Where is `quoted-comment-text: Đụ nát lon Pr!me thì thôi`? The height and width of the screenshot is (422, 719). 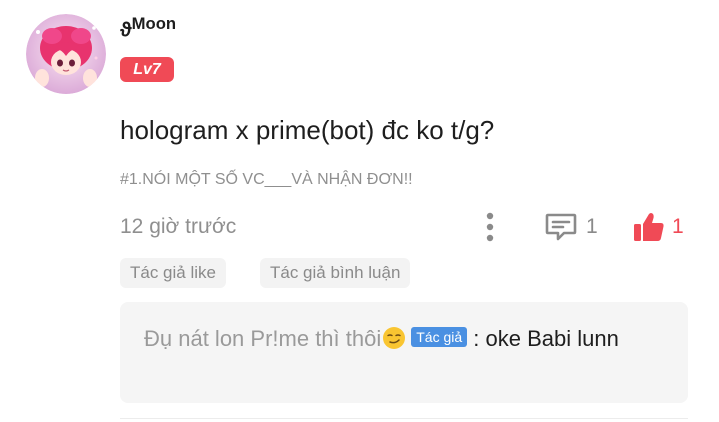
quoted-comment-text: Đụ nát lon Pr!me thì thôi is located at coordinates (263, 338).